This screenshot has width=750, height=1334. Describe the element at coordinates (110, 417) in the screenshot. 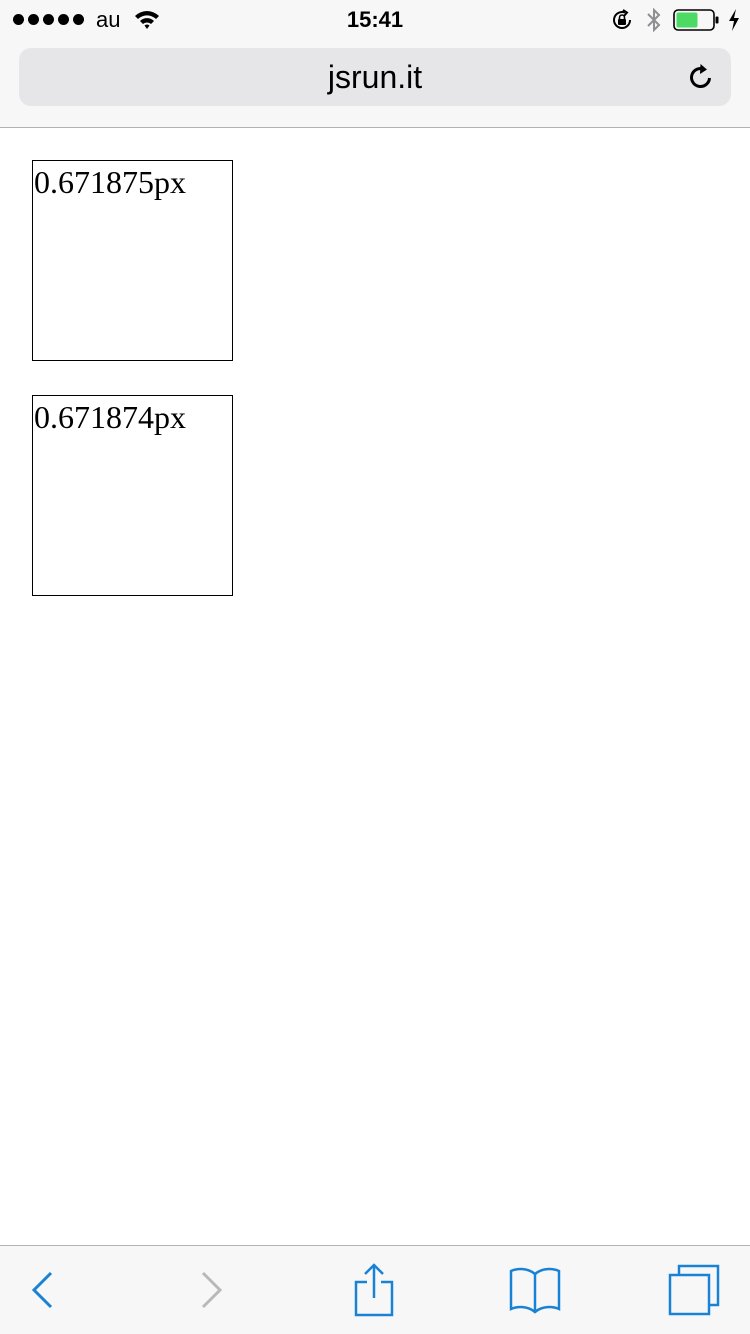

I see `box-label: 0.671874px` at that location.